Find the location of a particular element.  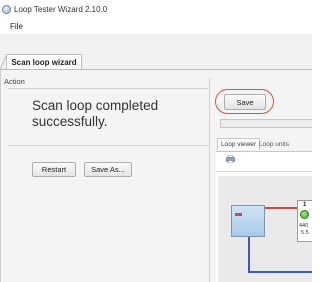

device-indicator is located at coordinates (238, 214).